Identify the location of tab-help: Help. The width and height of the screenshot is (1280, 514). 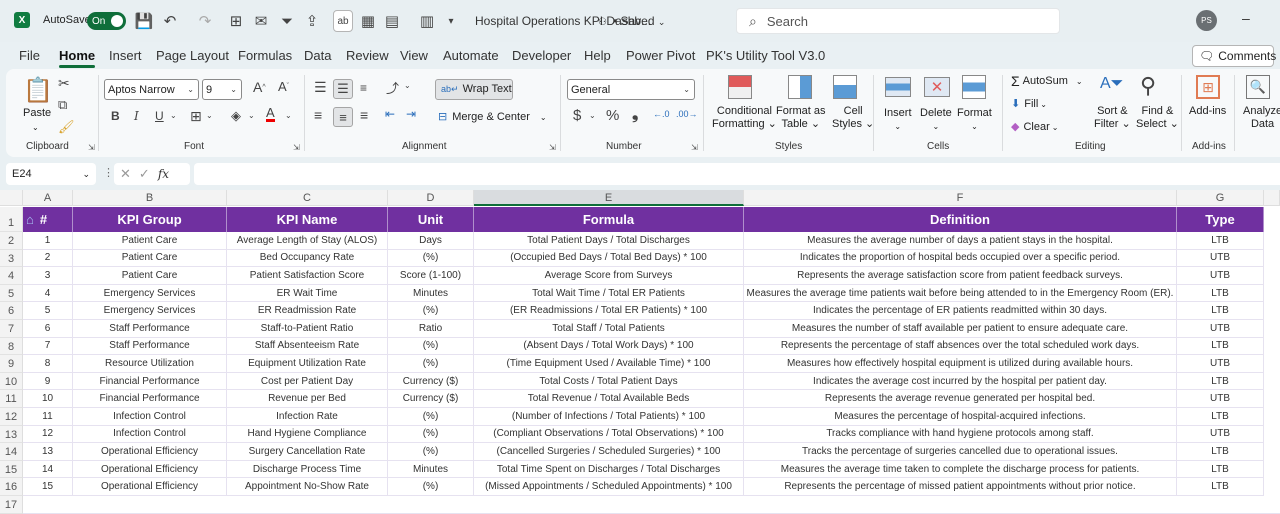
(597, 55).